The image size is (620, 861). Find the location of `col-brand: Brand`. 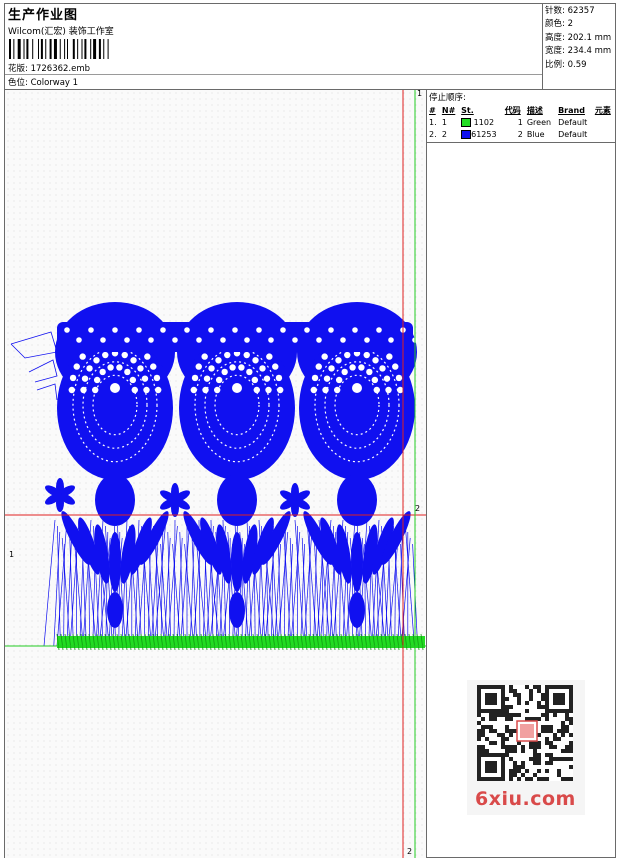

col-brand: Brand is located at coordinates (571, 110).